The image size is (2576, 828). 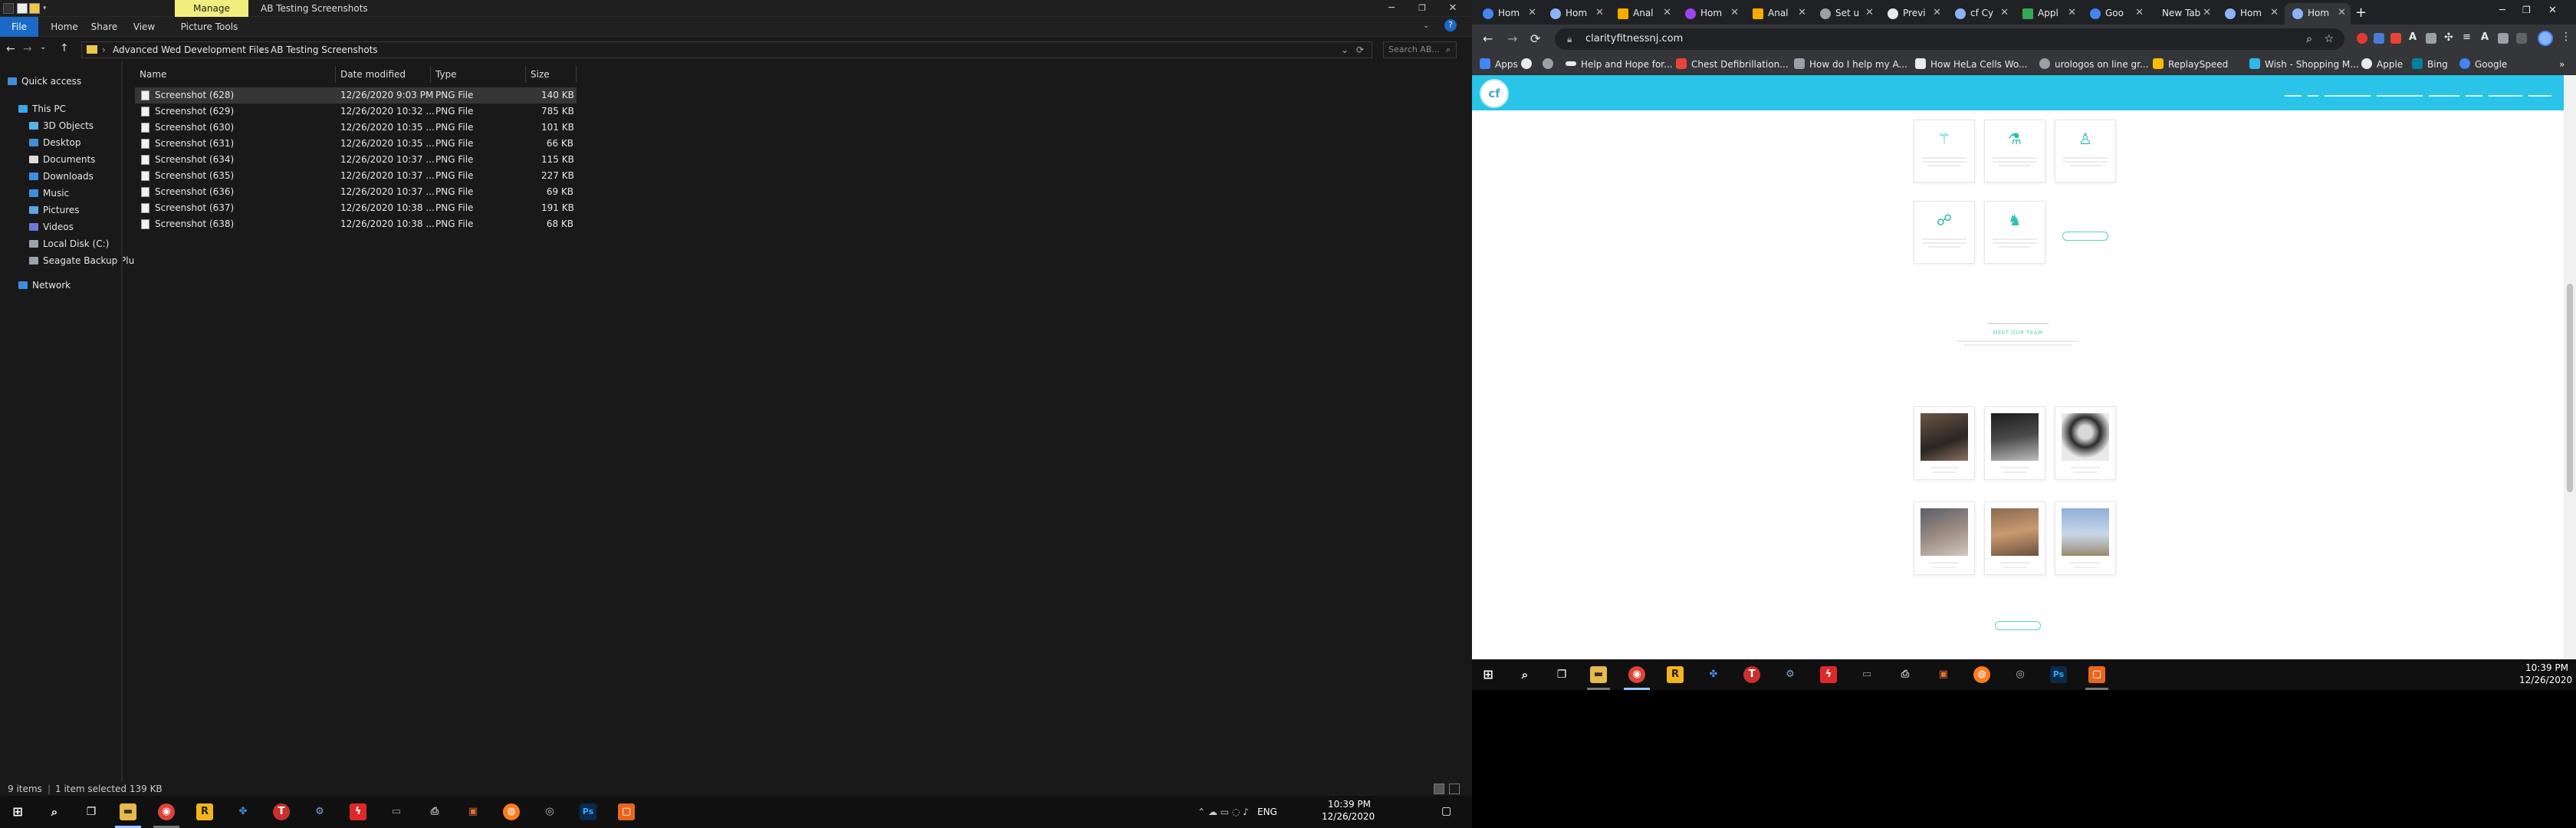 I want to click on profile-avatar, so click(x=2546, y=39).